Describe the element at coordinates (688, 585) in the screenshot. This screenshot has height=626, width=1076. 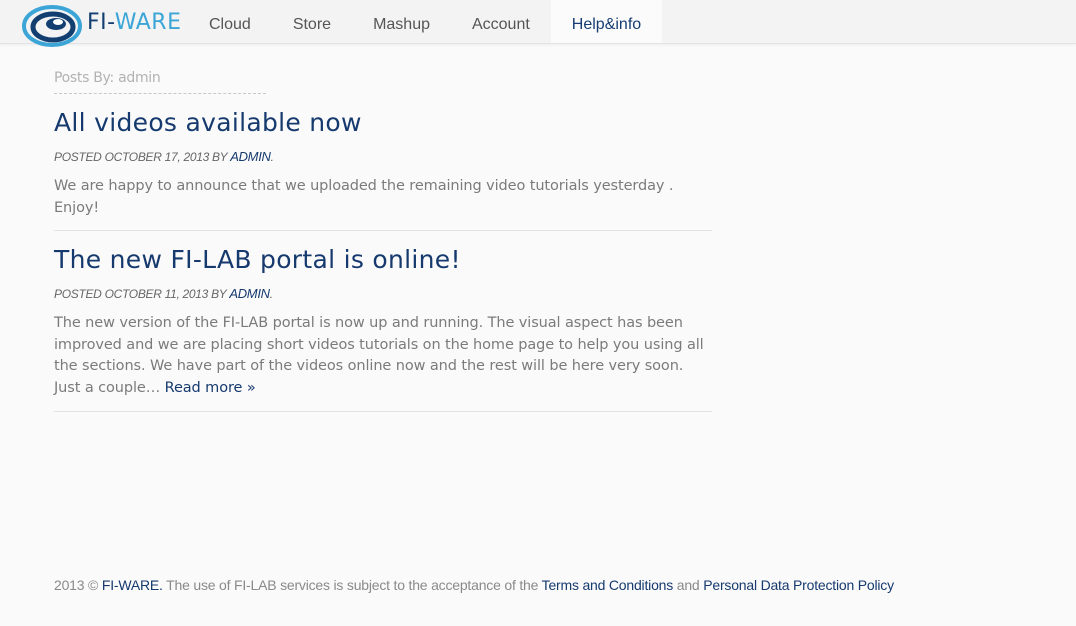
I see `footer-and: and` at that location.